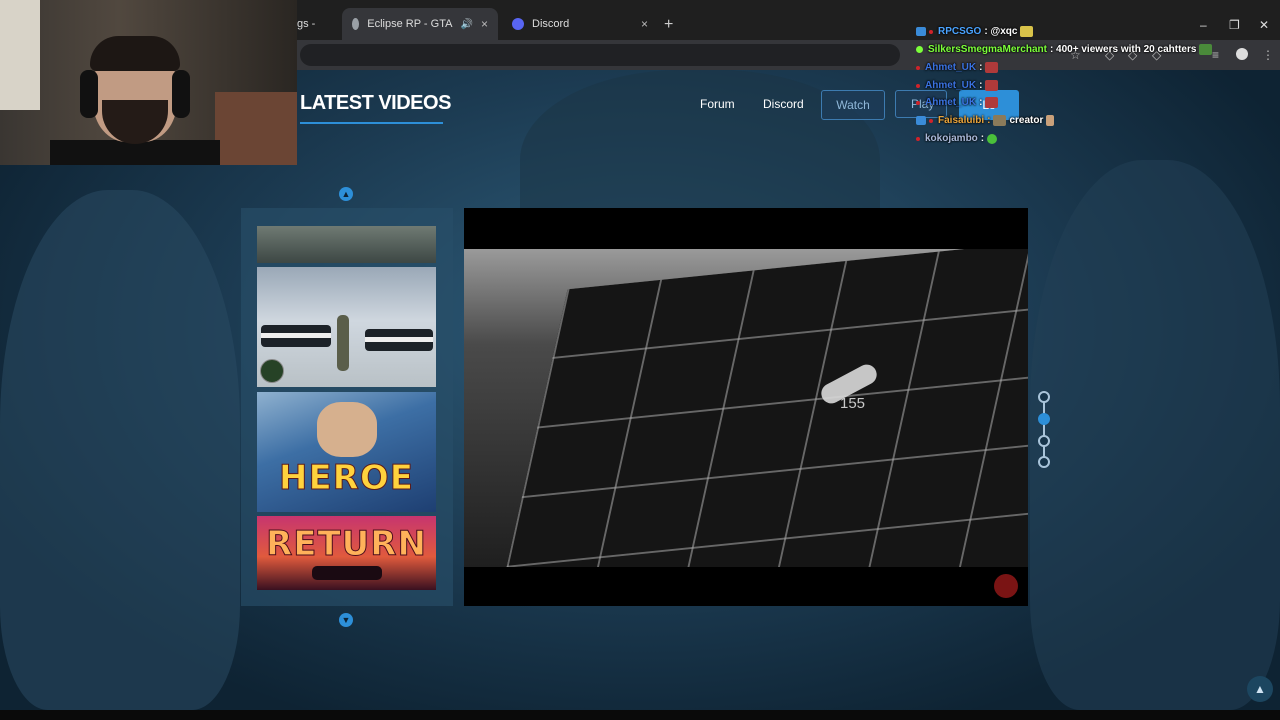 The height and width of the screenshot is (720, 1280). What do you see at coordinates (1242, 54) in the screenshot?
I see `profile-icon` at bounding box center [1242, 54].